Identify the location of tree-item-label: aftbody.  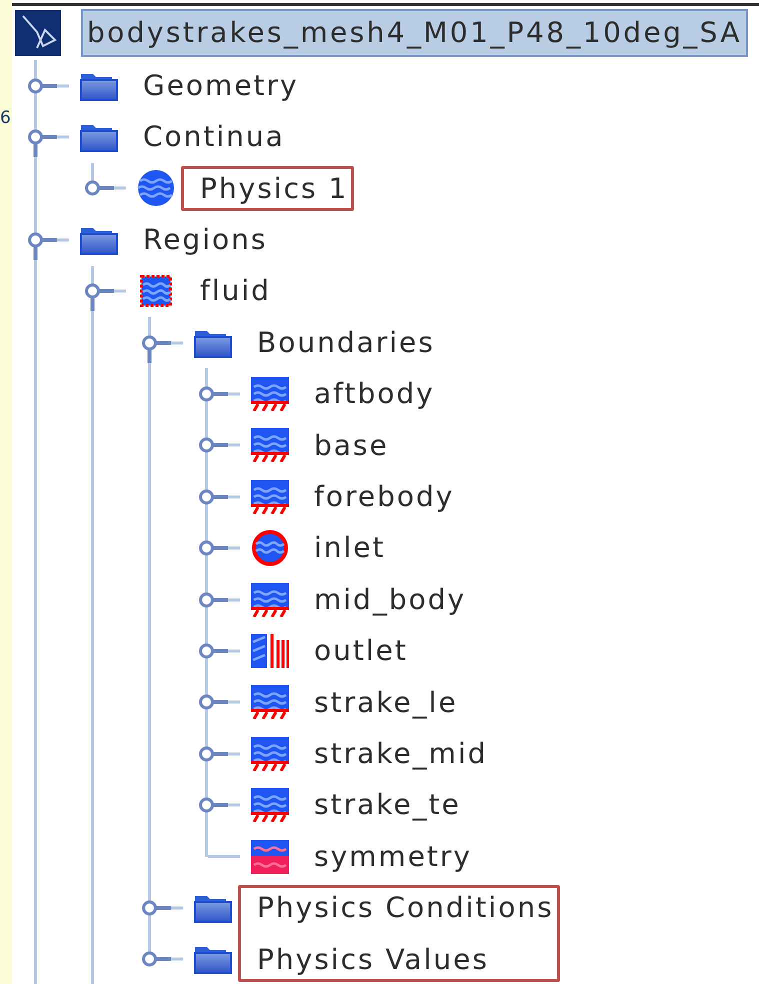
(374, 394).